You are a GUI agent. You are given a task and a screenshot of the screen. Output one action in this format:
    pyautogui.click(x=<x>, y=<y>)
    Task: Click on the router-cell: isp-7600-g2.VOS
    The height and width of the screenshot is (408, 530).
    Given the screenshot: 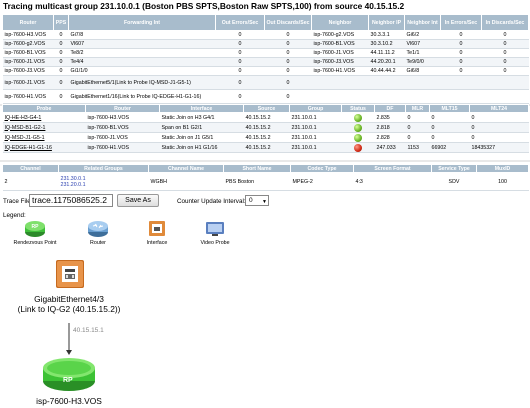 What is the action you would take?
    pyautogui.click(x=28, y=44)
    